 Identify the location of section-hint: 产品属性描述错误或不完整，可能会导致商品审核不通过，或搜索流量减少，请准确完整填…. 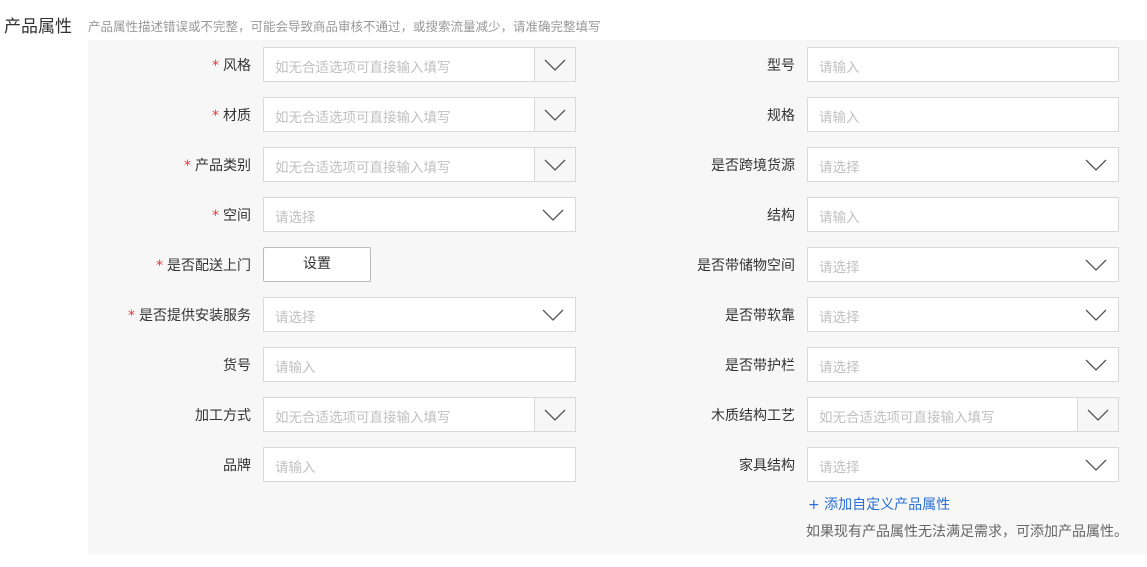
(344, 26).